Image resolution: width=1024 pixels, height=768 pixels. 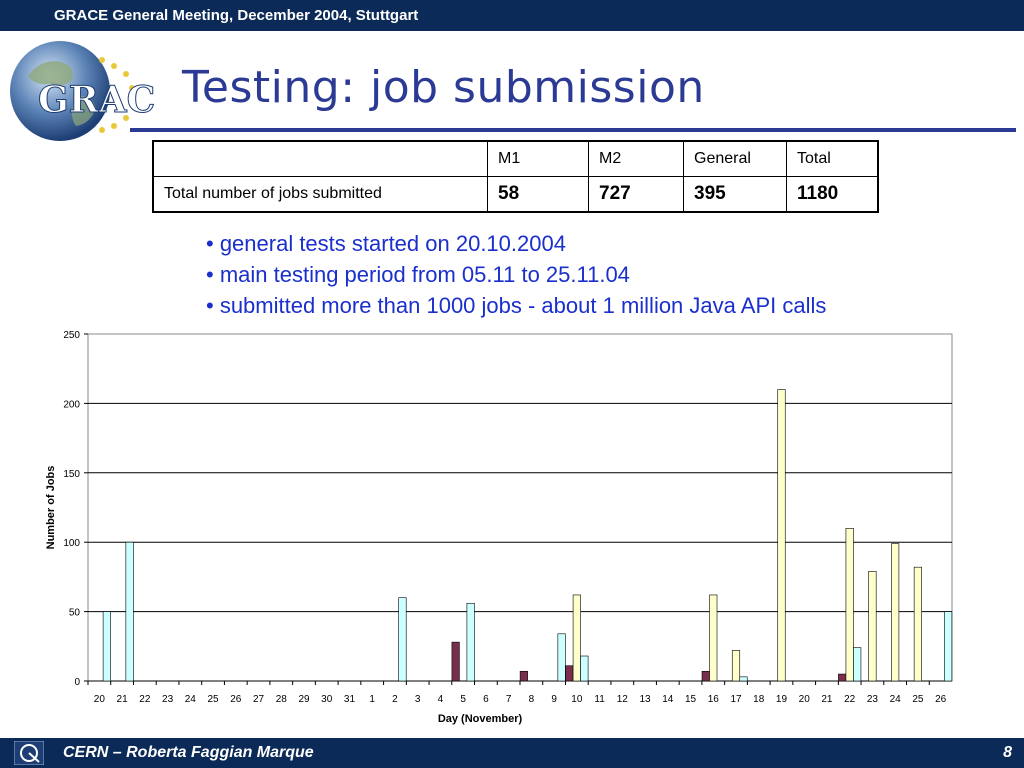 I want to click on x-tick-label: 5, so click(x=463, y=699).